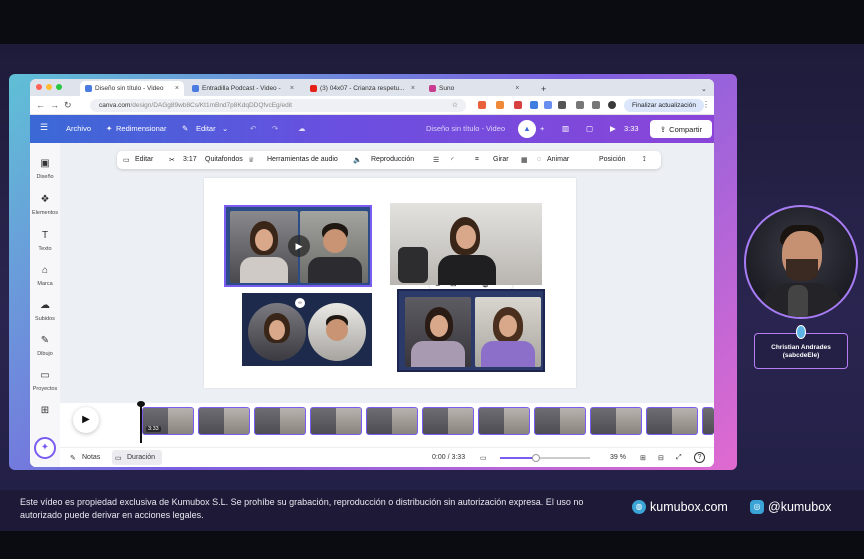  Describe the element at coordinates (452, 160) in the screenshot. I see `corner-rounding-icon: ◜` at that location.